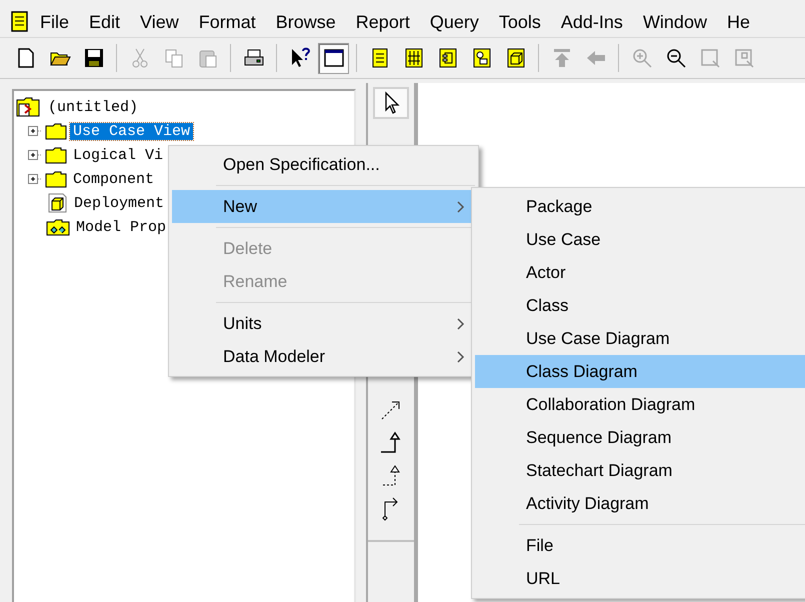  What do you see at coordinates (709, 58) in the screenshot?
I see `fit-icon` at bounding box center [709, 58].